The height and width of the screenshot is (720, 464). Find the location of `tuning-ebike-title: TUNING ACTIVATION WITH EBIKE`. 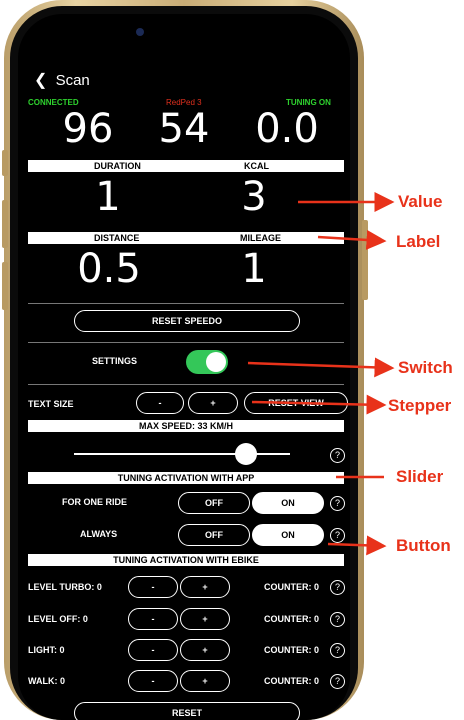

tuning-ebike-title: TUNING ACTIVATION WITH EBIKE is located at coordinates (186, 560).